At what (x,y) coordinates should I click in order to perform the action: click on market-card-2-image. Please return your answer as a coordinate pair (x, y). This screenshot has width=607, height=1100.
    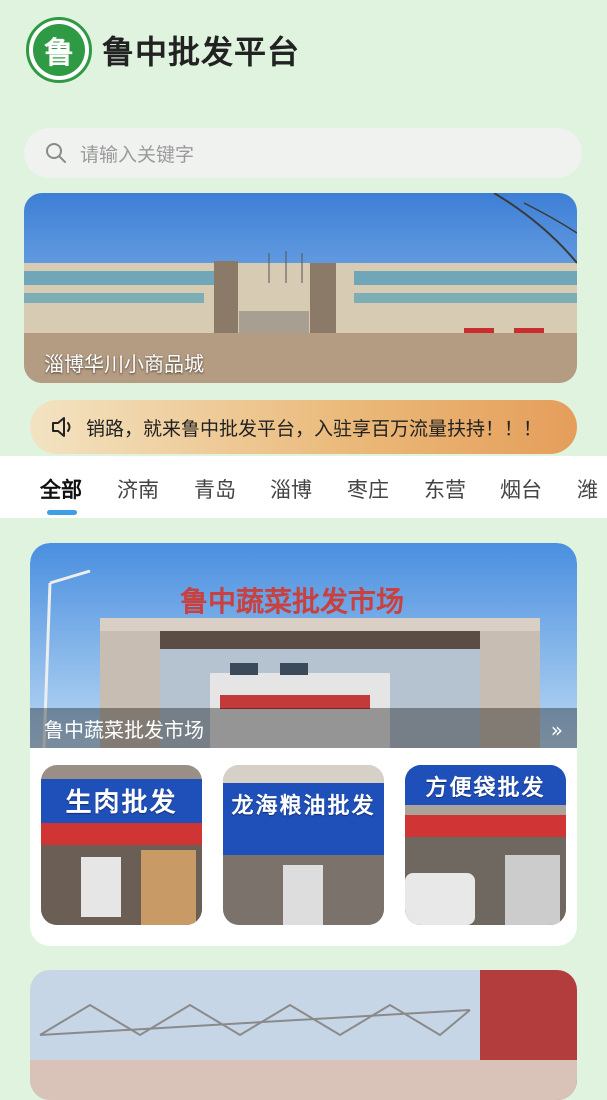
    Looking at the image, I should click on (303, 1035).